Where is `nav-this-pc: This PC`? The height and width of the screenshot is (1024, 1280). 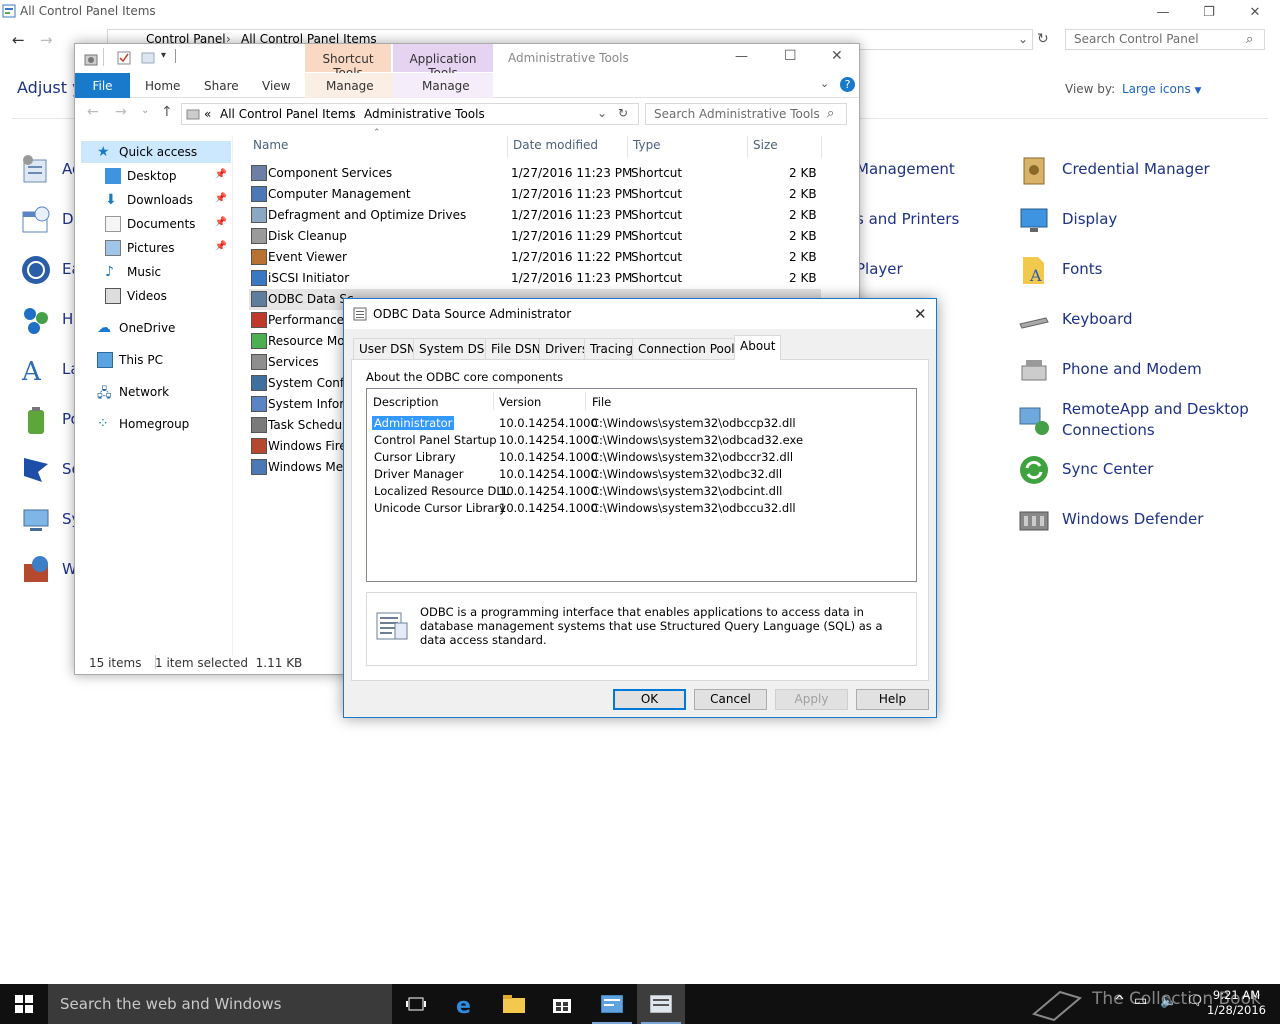
nav-this-pc: This PC is located at coordinates (175, 360).